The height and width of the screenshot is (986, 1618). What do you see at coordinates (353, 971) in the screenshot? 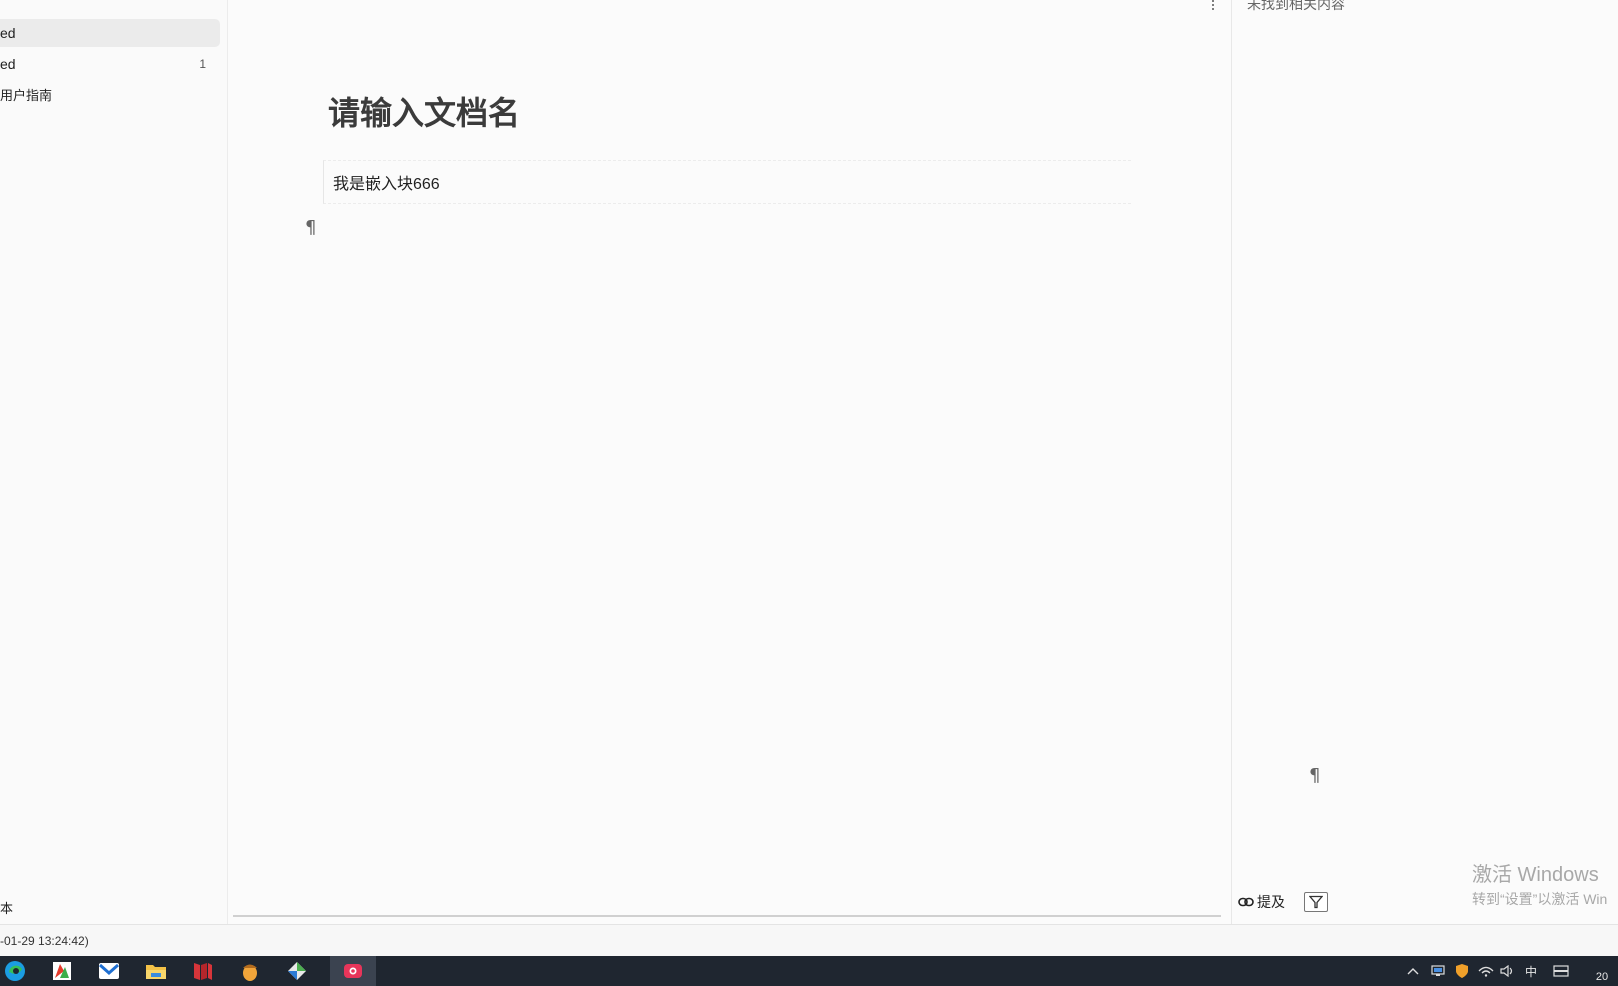
I see `screen-recorder-icon` at bounding box center [353, 971].